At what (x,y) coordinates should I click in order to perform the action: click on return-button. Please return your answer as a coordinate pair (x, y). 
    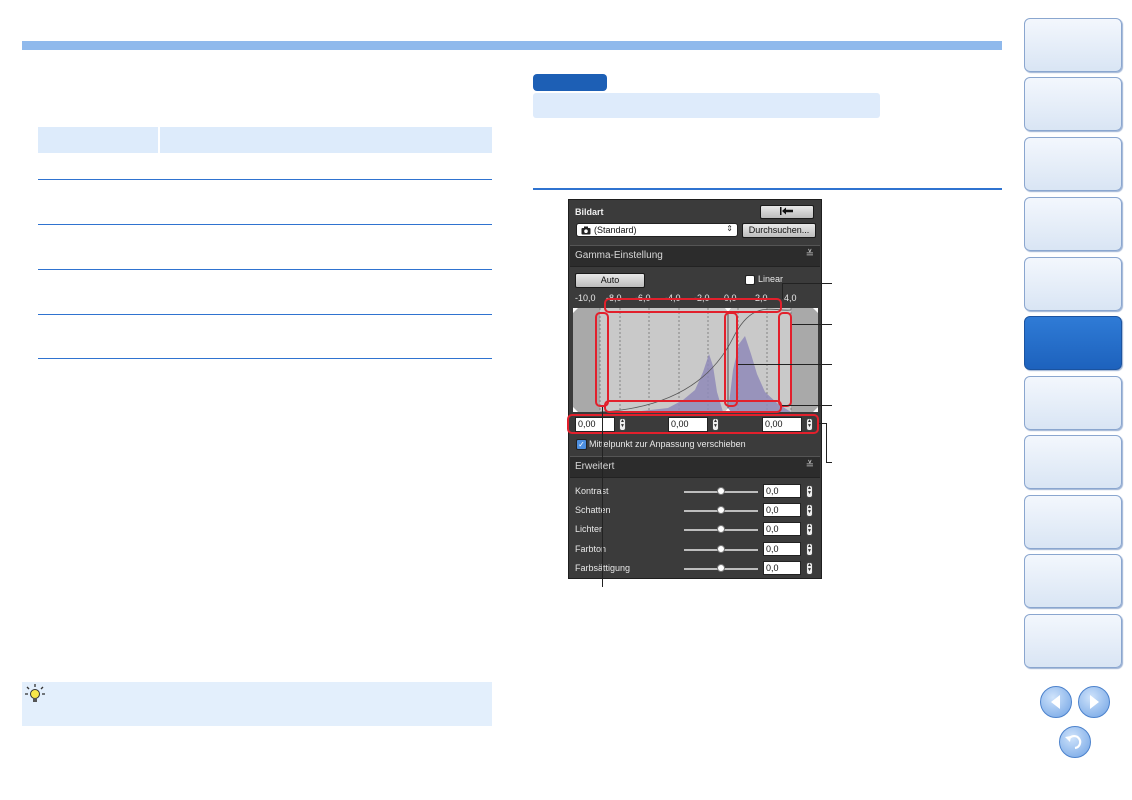
    Looking at the image, I should click on (1075, 742).